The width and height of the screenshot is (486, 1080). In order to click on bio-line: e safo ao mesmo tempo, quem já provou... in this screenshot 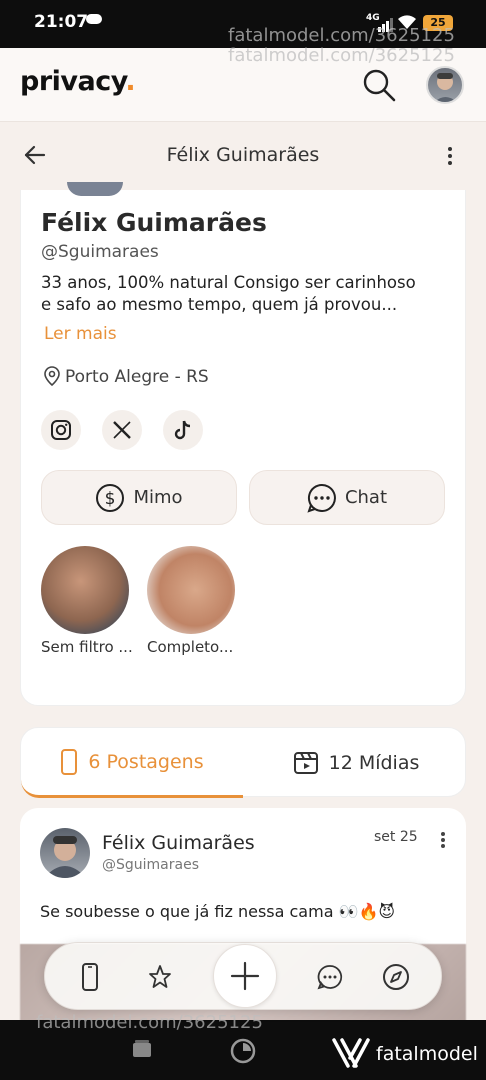, I will do `click(219, 304)`.